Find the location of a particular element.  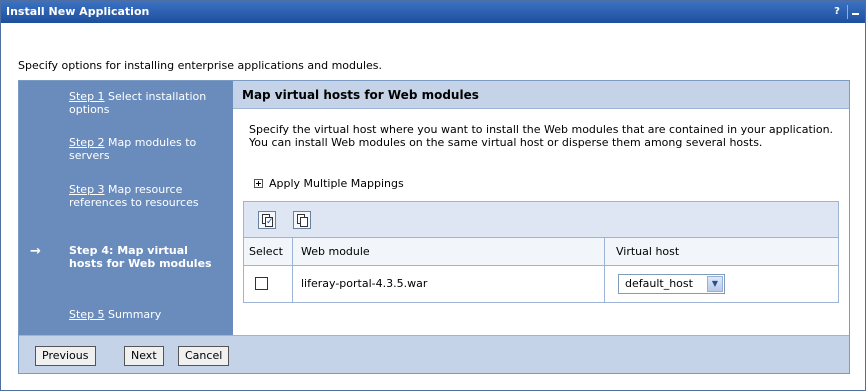

next-button: Next is located at coordinates (144, 356).